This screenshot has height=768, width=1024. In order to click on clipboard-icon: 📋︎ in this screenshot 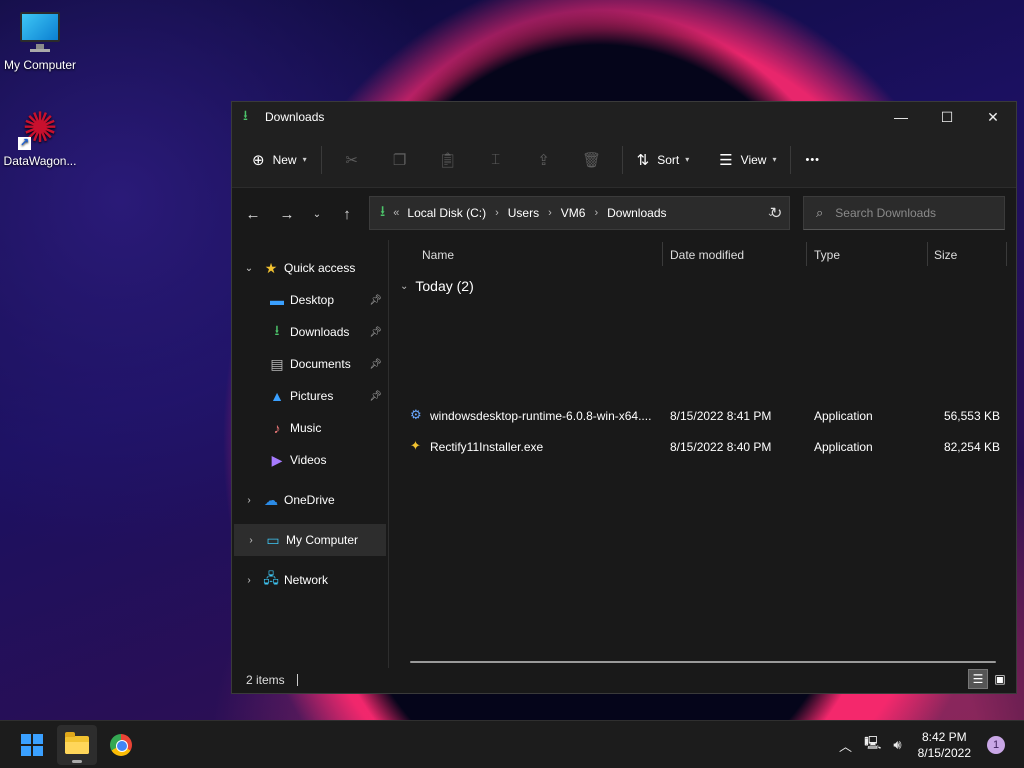, I will do `click(448, 160)`.